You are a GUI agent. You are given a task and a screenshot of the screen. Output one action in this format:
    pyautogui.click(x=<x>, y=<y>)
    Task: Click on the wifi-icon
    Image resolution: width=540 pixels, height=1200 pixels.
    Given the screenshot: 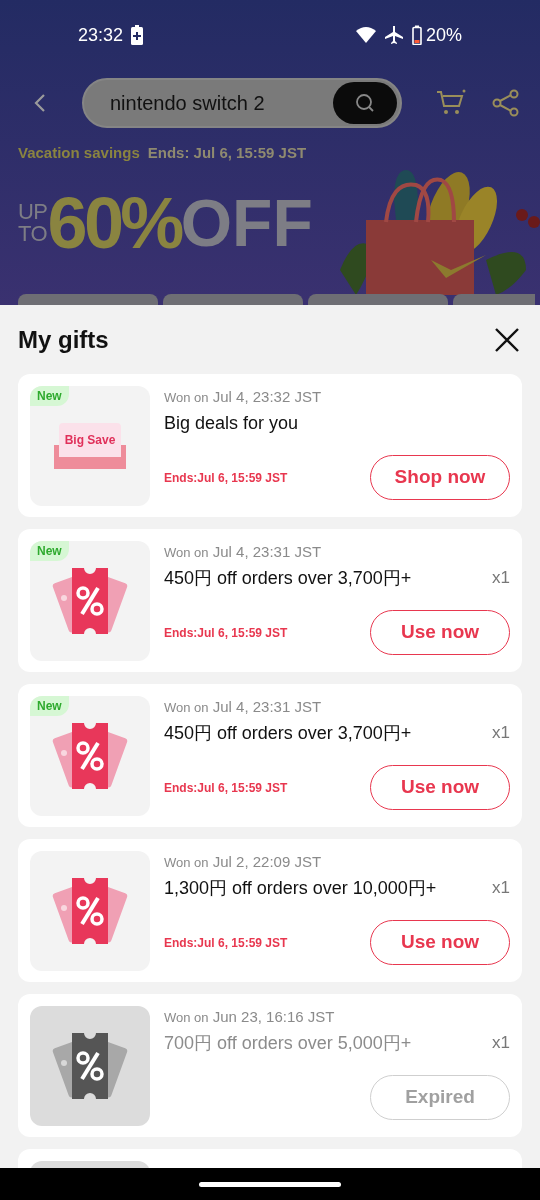 What is the action you would take?
    pyautogui.click(x=365, y=35)
    